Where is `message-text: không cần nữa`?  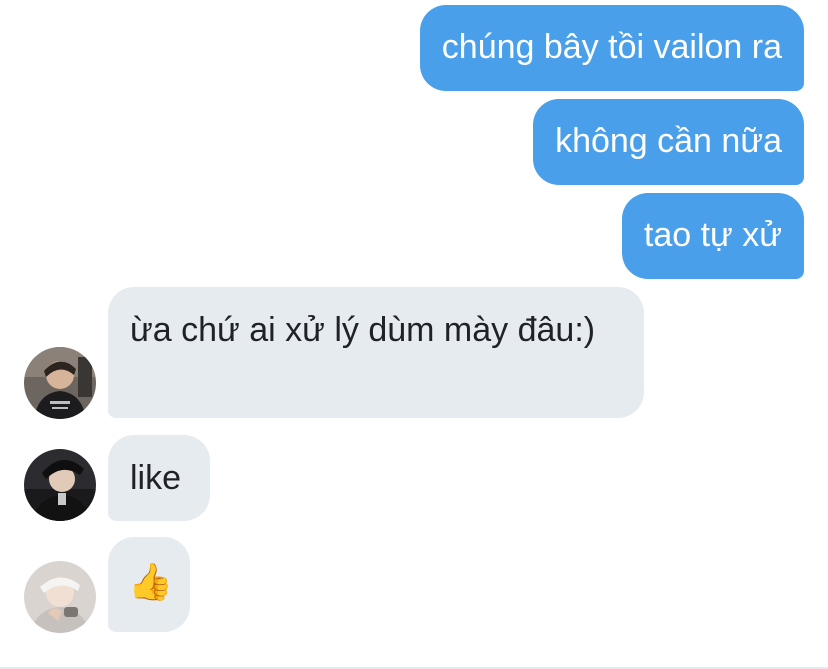
message-text: không cần nữa is located at coordinates (668, 141).